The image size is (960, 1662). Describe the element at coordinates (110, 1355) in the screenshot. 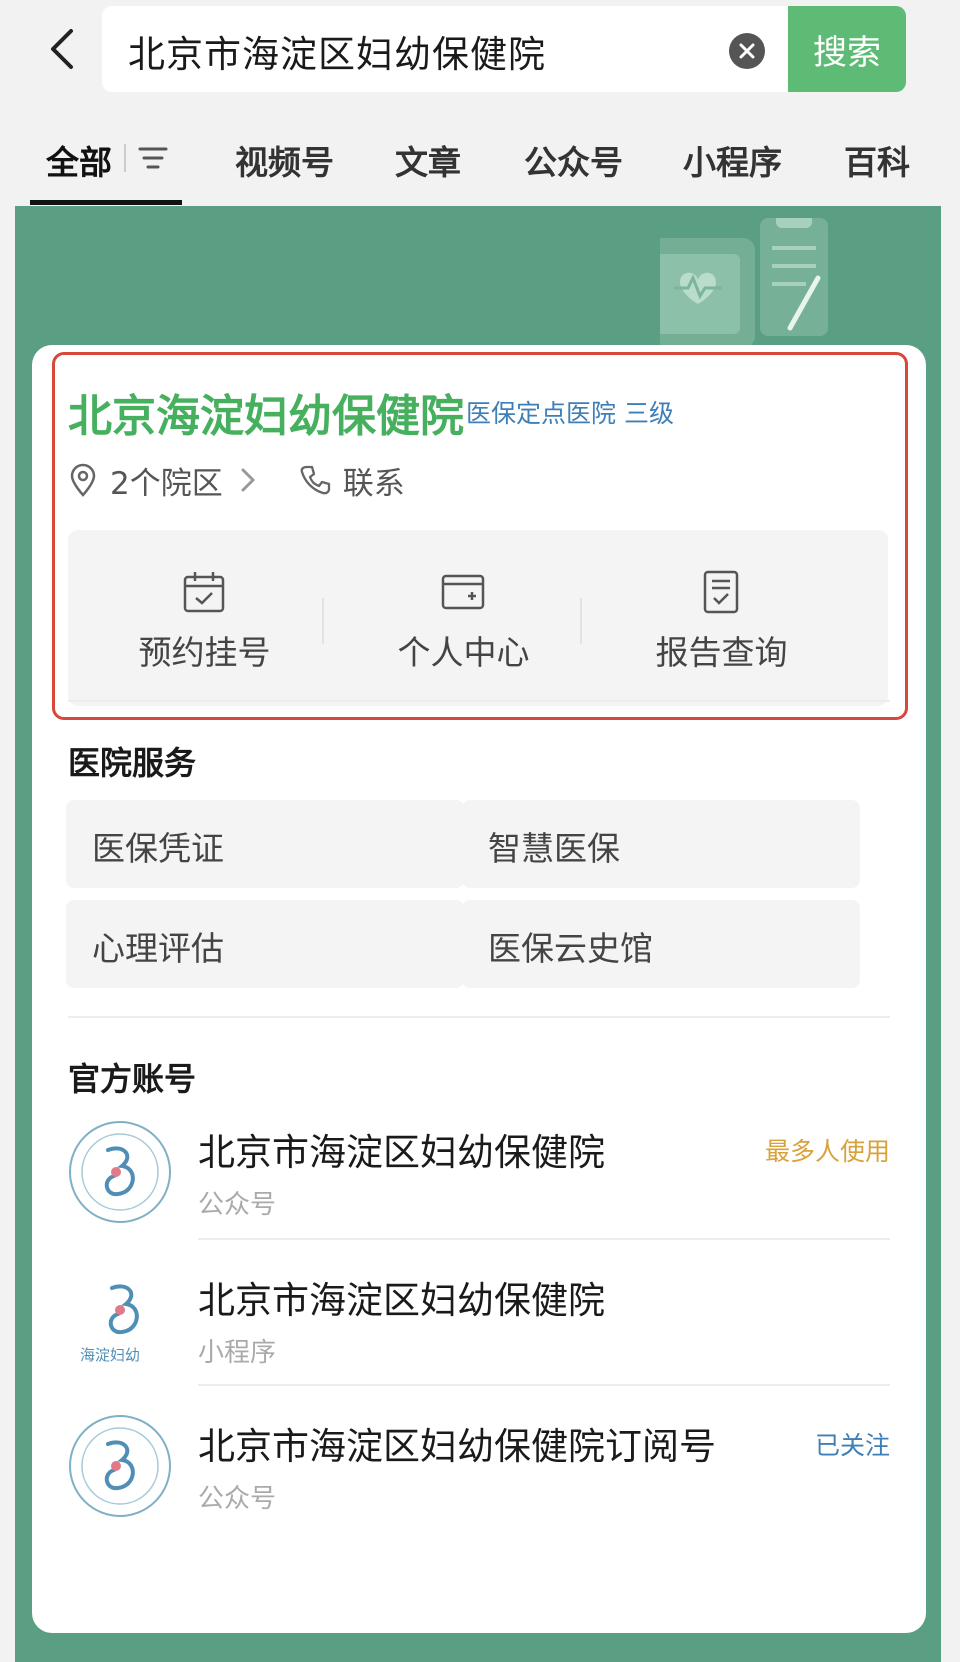

I see `mini-program-logo-text: 海淀妇幼` at that location.